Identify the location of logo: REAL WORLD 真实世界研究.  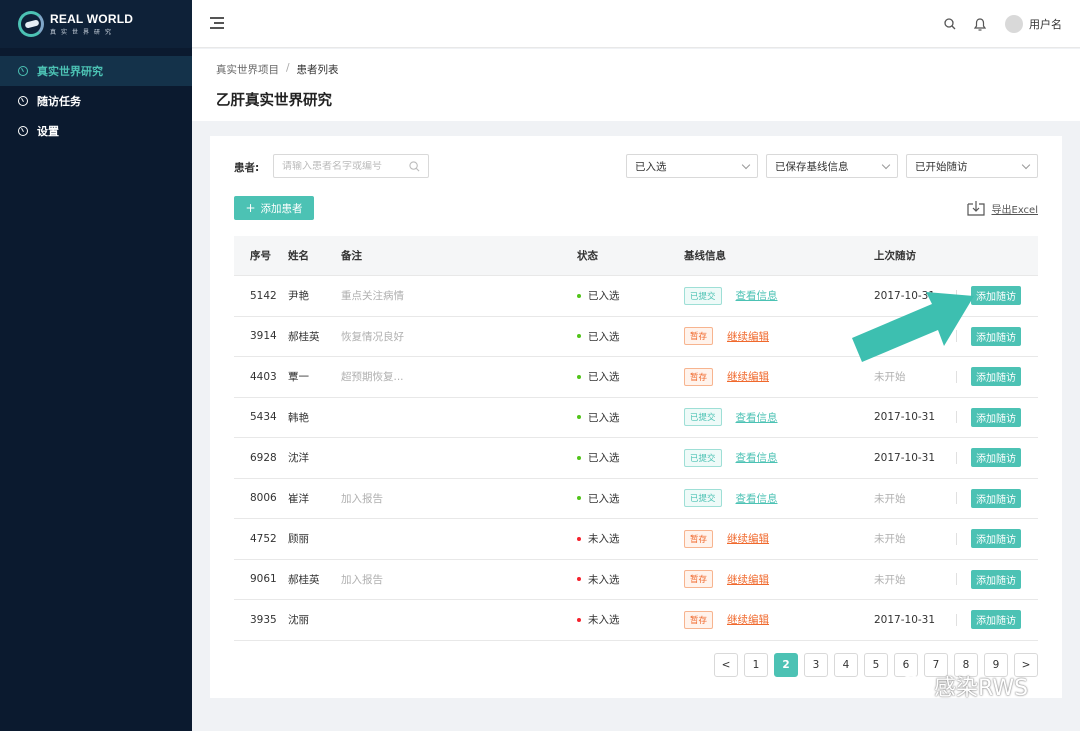
(96, 24).